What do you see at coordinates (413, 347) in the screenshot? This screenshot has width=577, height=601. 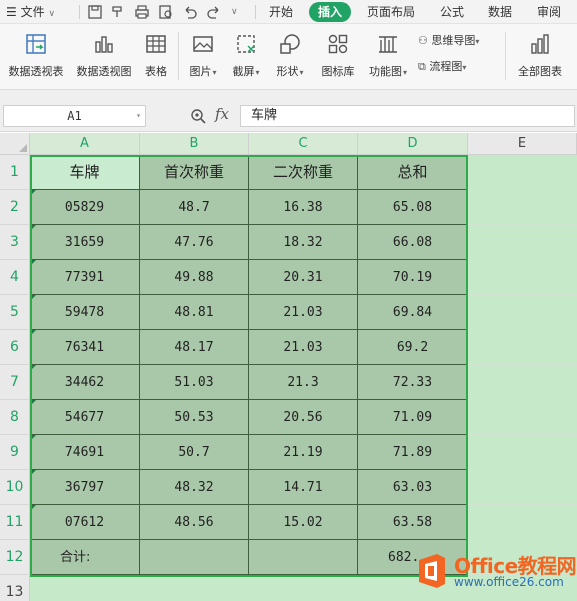 I see `data-cell: 69.2` at bounding box center [413, 347].